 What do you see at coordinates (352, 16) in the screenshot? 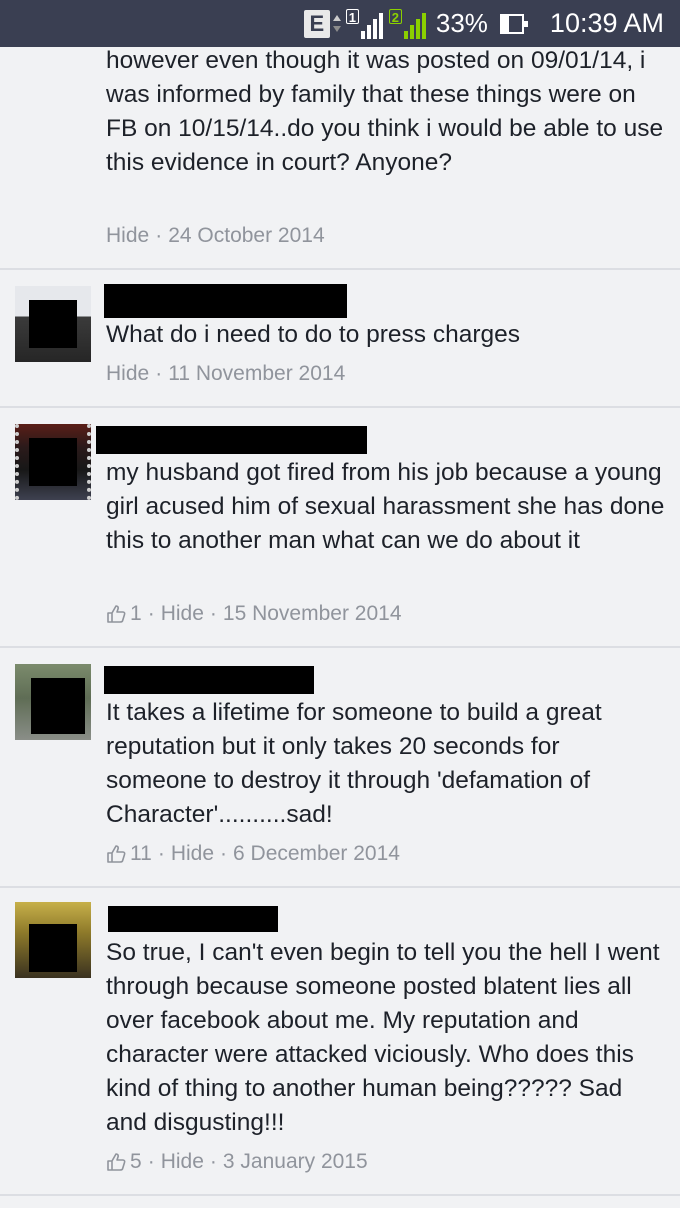
I see `sim1-label: 1` at bounding box center [352, 16].